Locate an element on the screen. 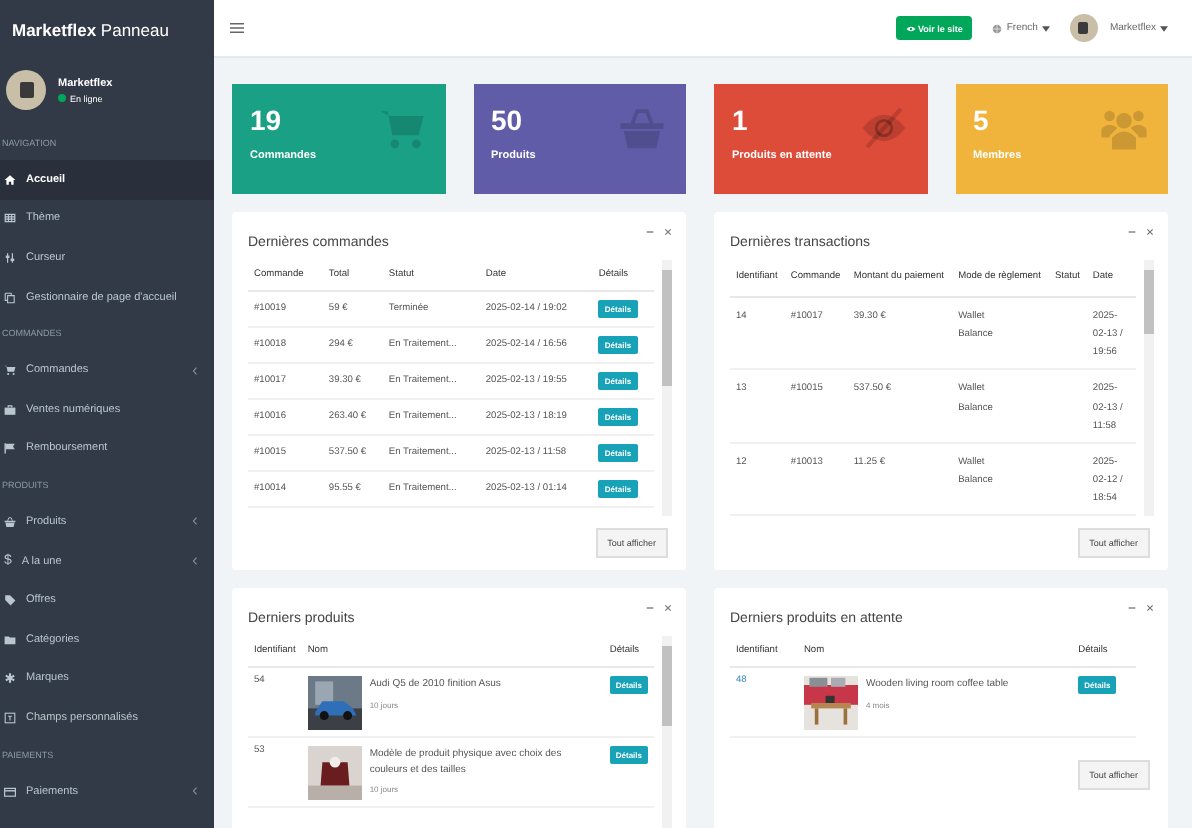 The width and height of the screenshot is (1192, 828). globe-icon is located at coordinates (997, 28).